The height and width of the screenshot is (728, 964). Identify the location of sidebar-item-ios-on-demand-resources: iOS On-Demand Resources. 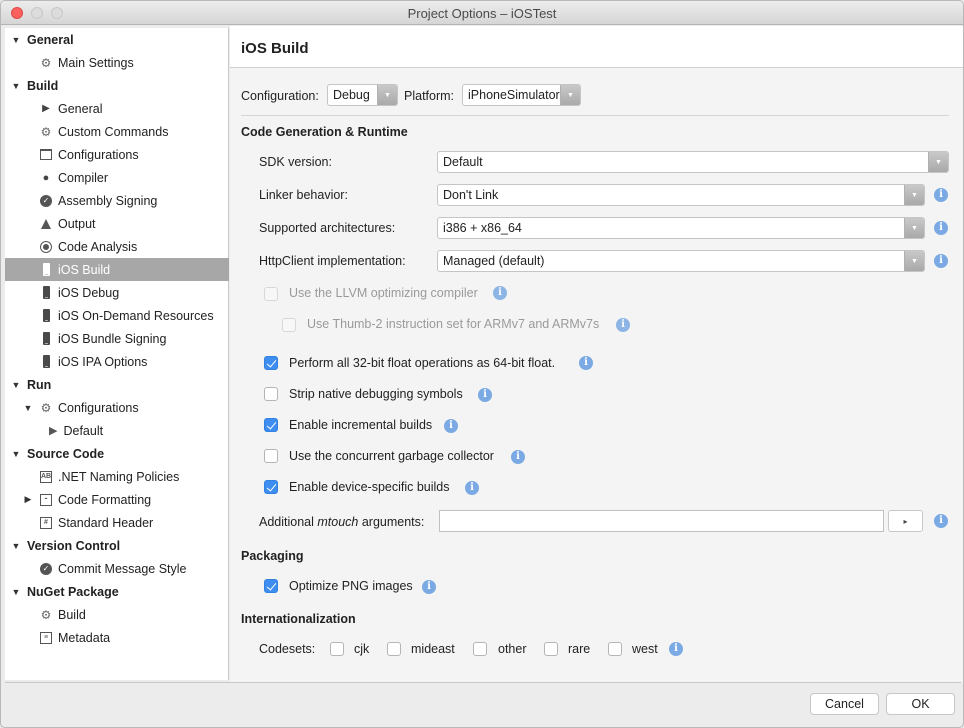
(117, 315).